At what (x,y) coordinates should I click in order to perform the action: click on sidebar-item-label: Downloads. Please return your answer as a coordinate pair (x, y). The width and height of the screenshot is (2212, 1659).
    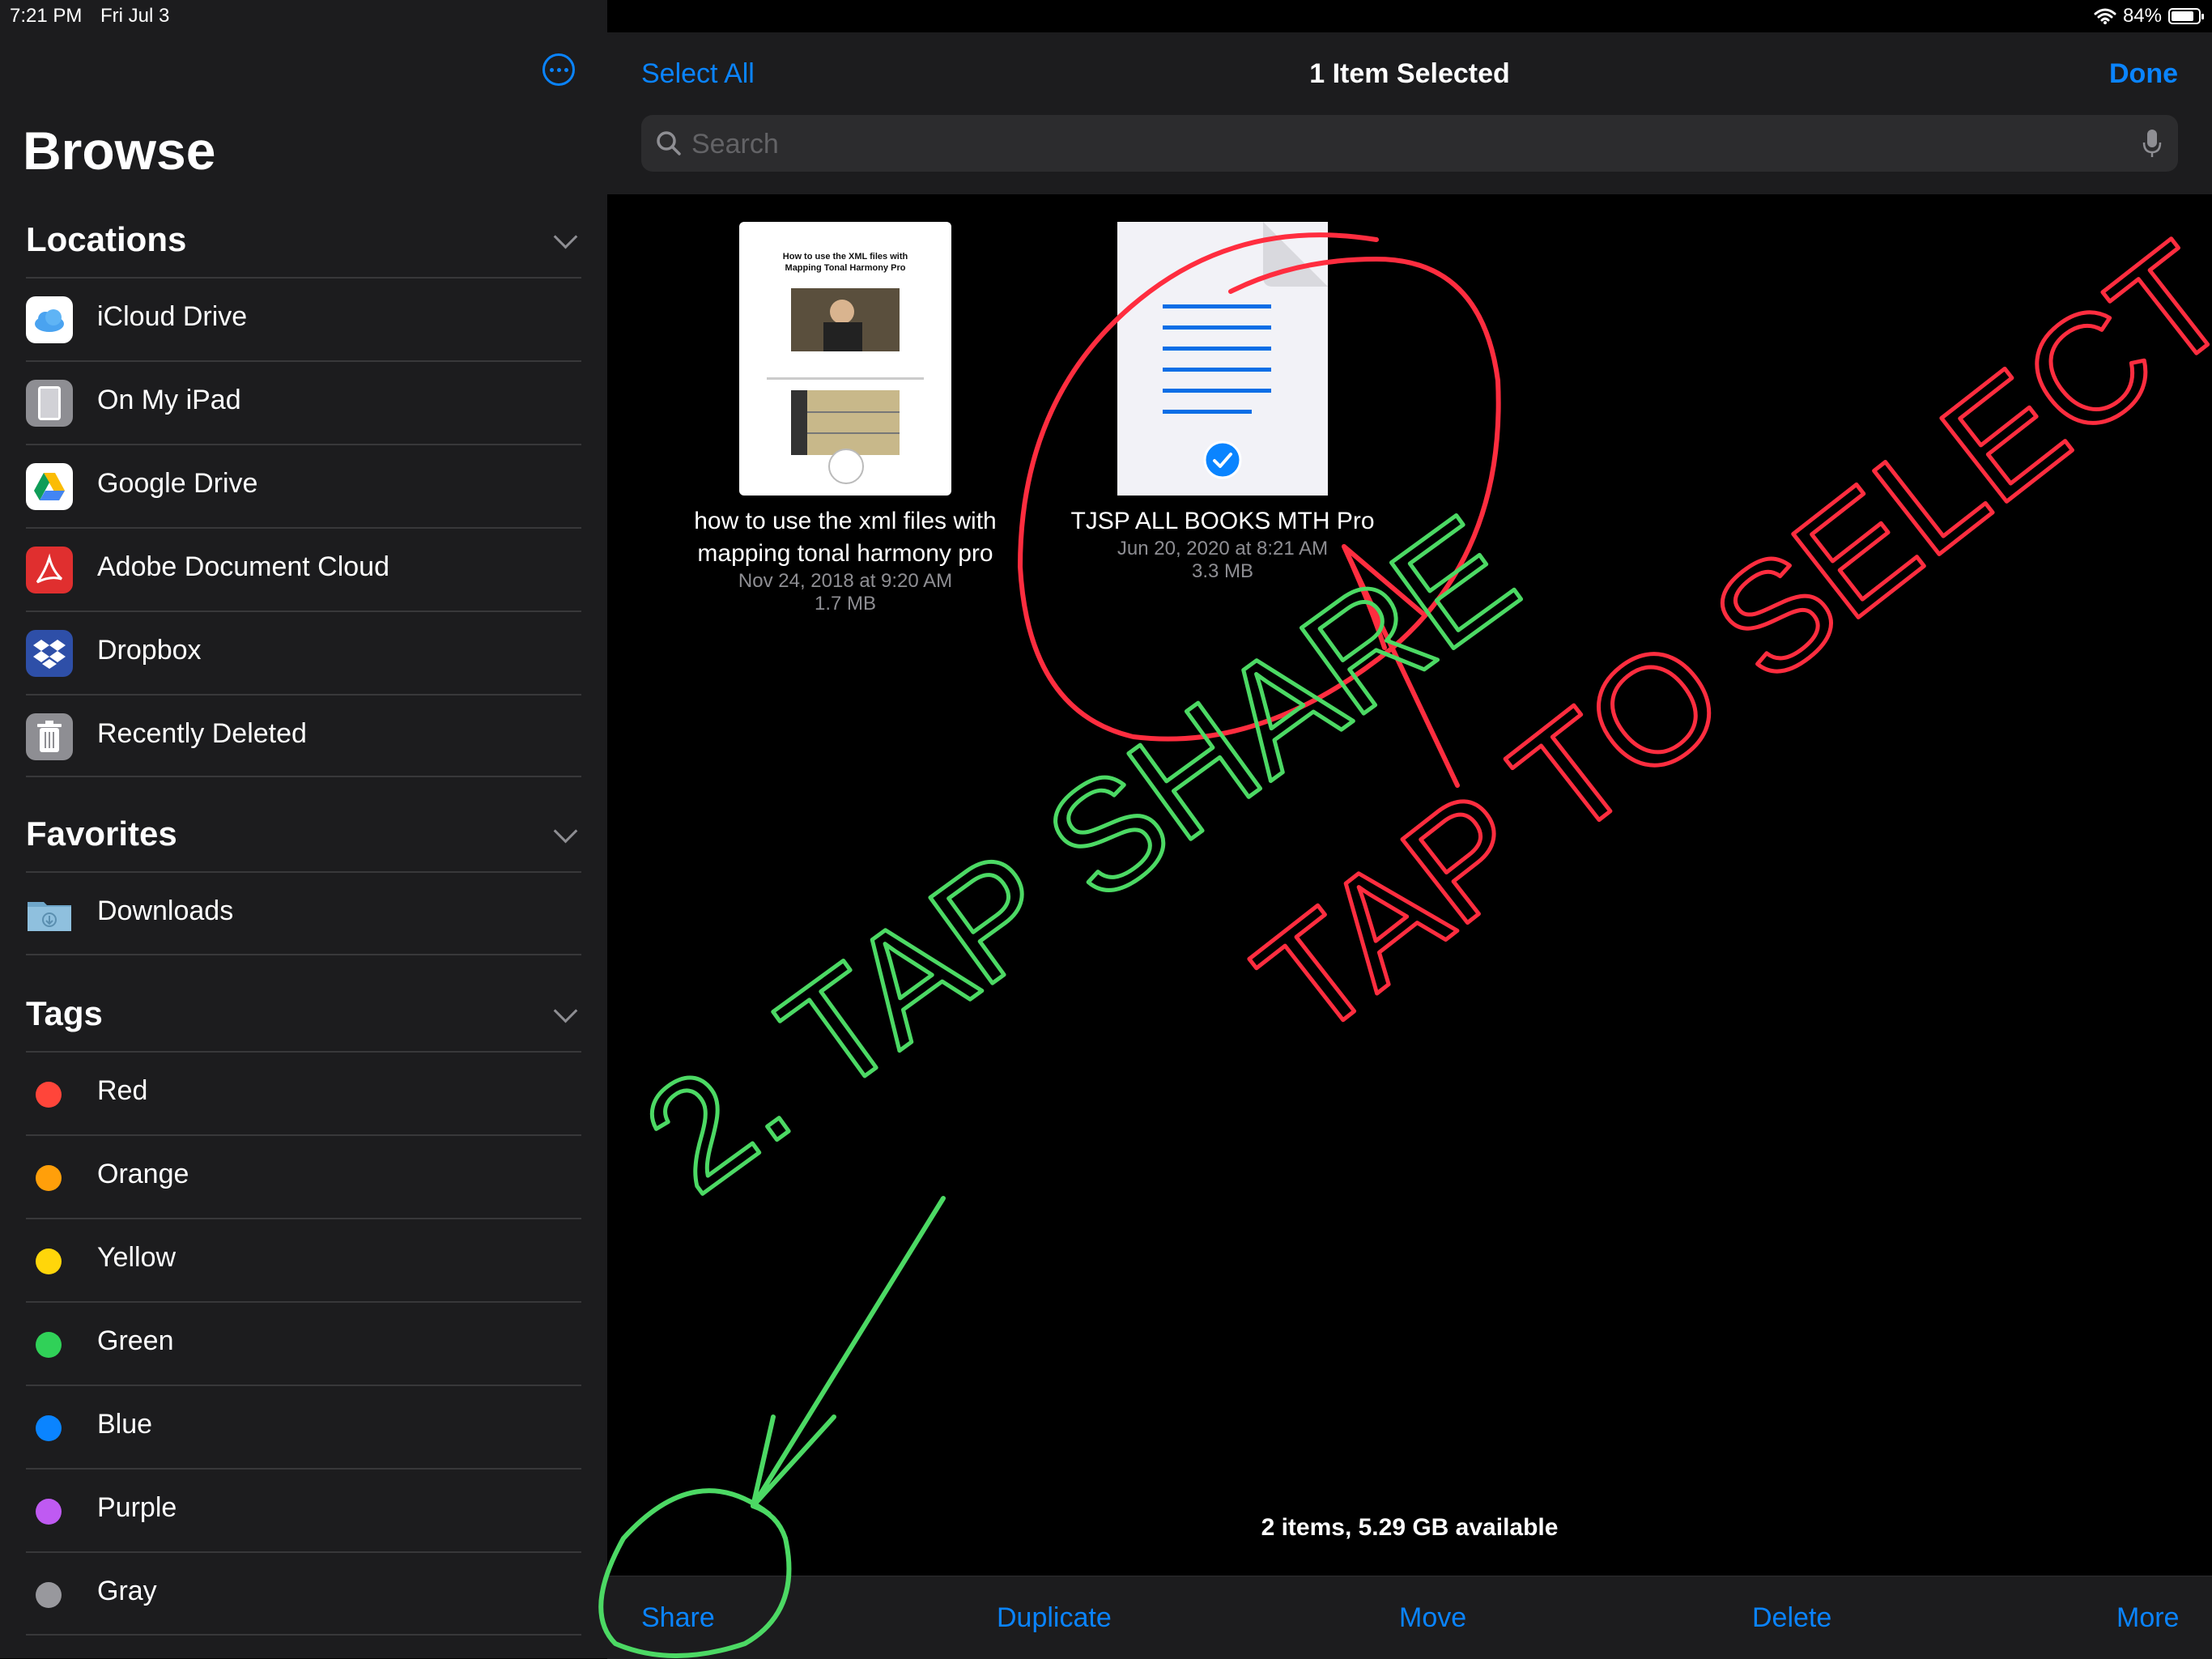
    Looking at the image, I should click on (165, 911).